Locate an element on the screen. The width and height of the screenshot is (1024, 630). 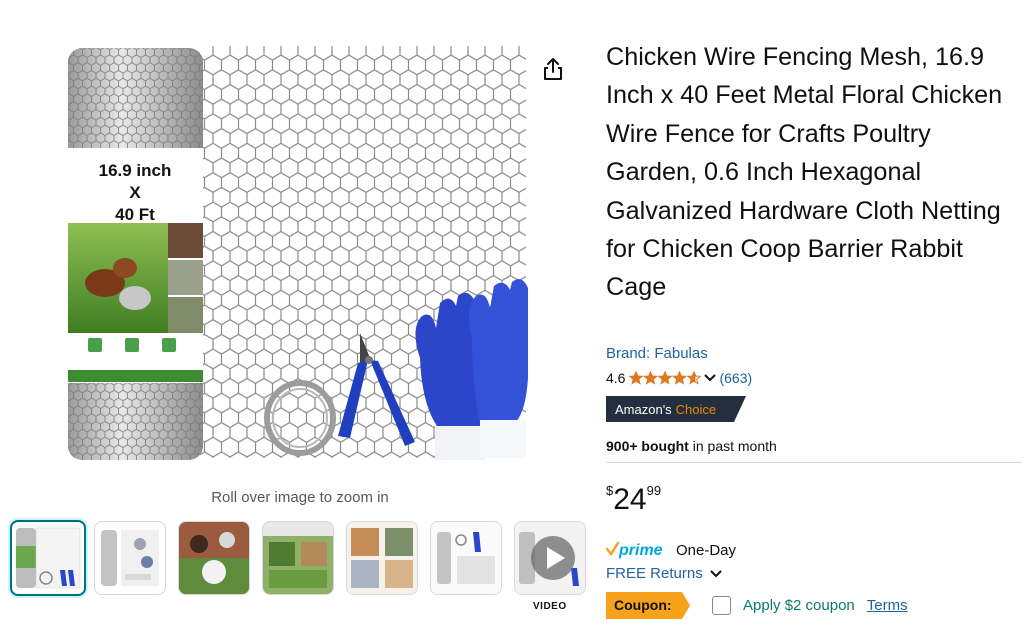
star-rating-icon is located at coordinates (665, 378).